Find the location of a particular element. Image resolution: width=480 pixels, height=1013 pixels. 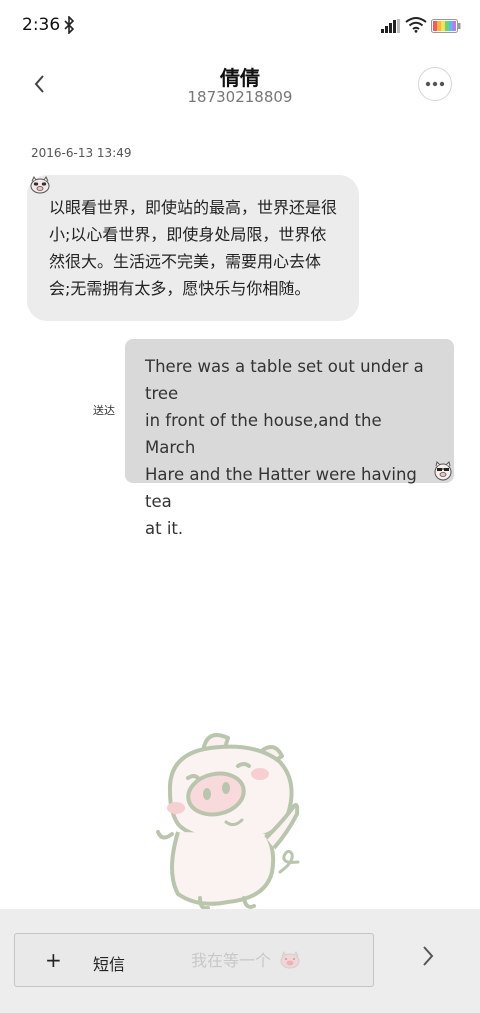

sms-label: 短信 is located at coordinates (109, 964).